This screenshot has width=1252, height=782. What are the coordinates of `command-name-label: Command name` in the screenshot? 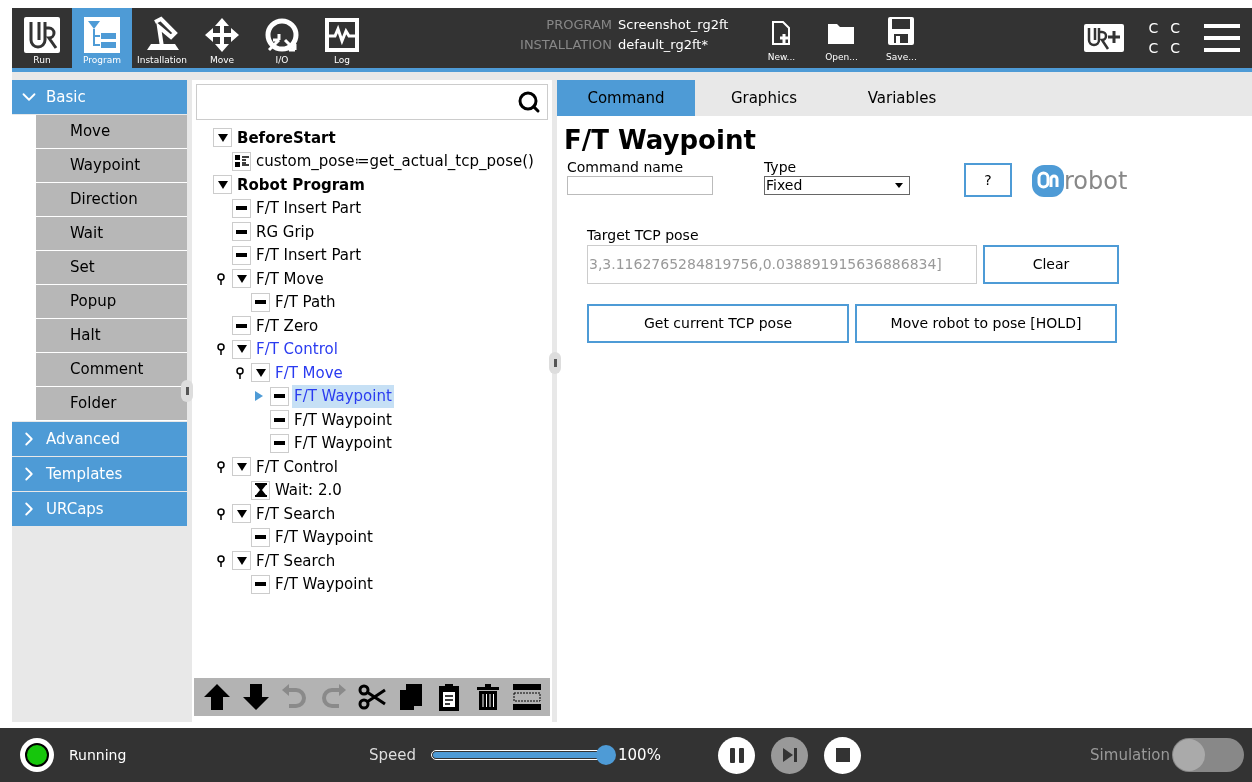 It's located at (625, 167).